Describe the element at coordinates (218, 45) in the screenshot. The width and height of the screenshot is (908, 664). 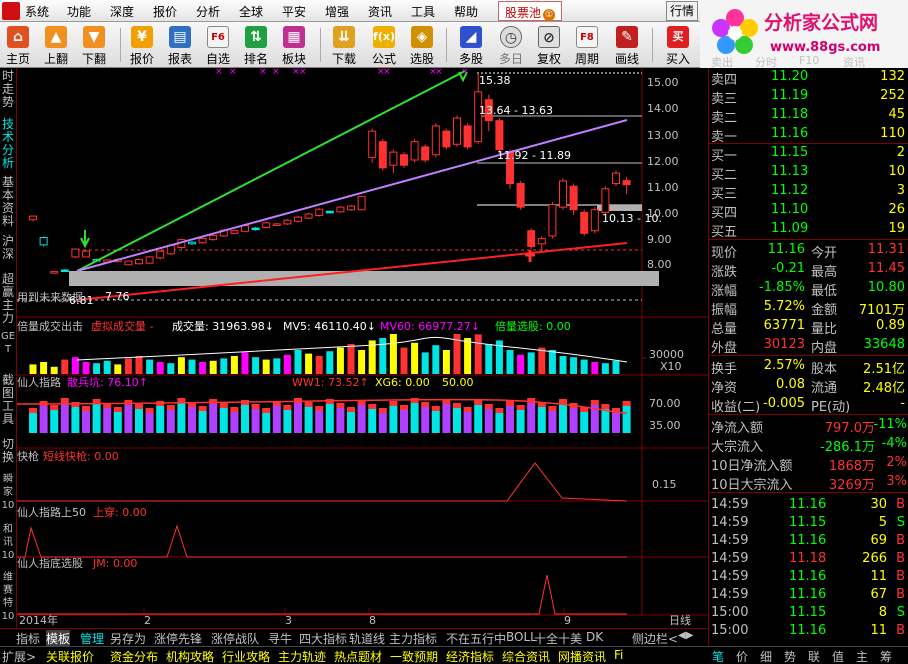
I see `watchlist-button: F6 自选` at that location.